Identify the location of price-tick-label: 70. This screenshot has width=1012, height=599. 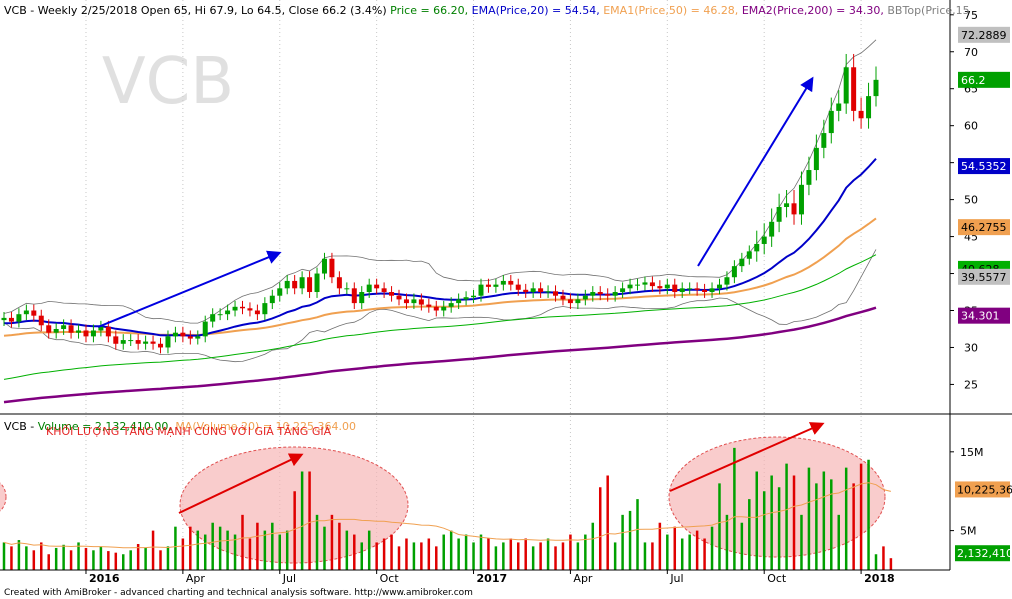
(971, 52).